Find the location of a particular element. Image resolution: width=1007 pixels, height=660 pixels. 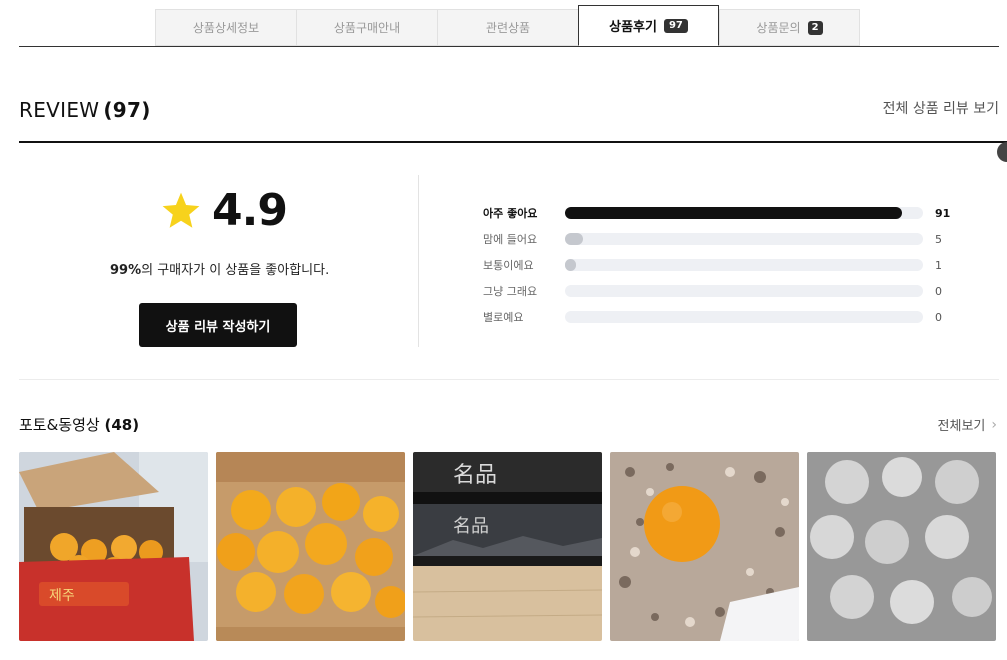

view-all-photos-link: 전체보기 › is located at coordinates (967, 425).